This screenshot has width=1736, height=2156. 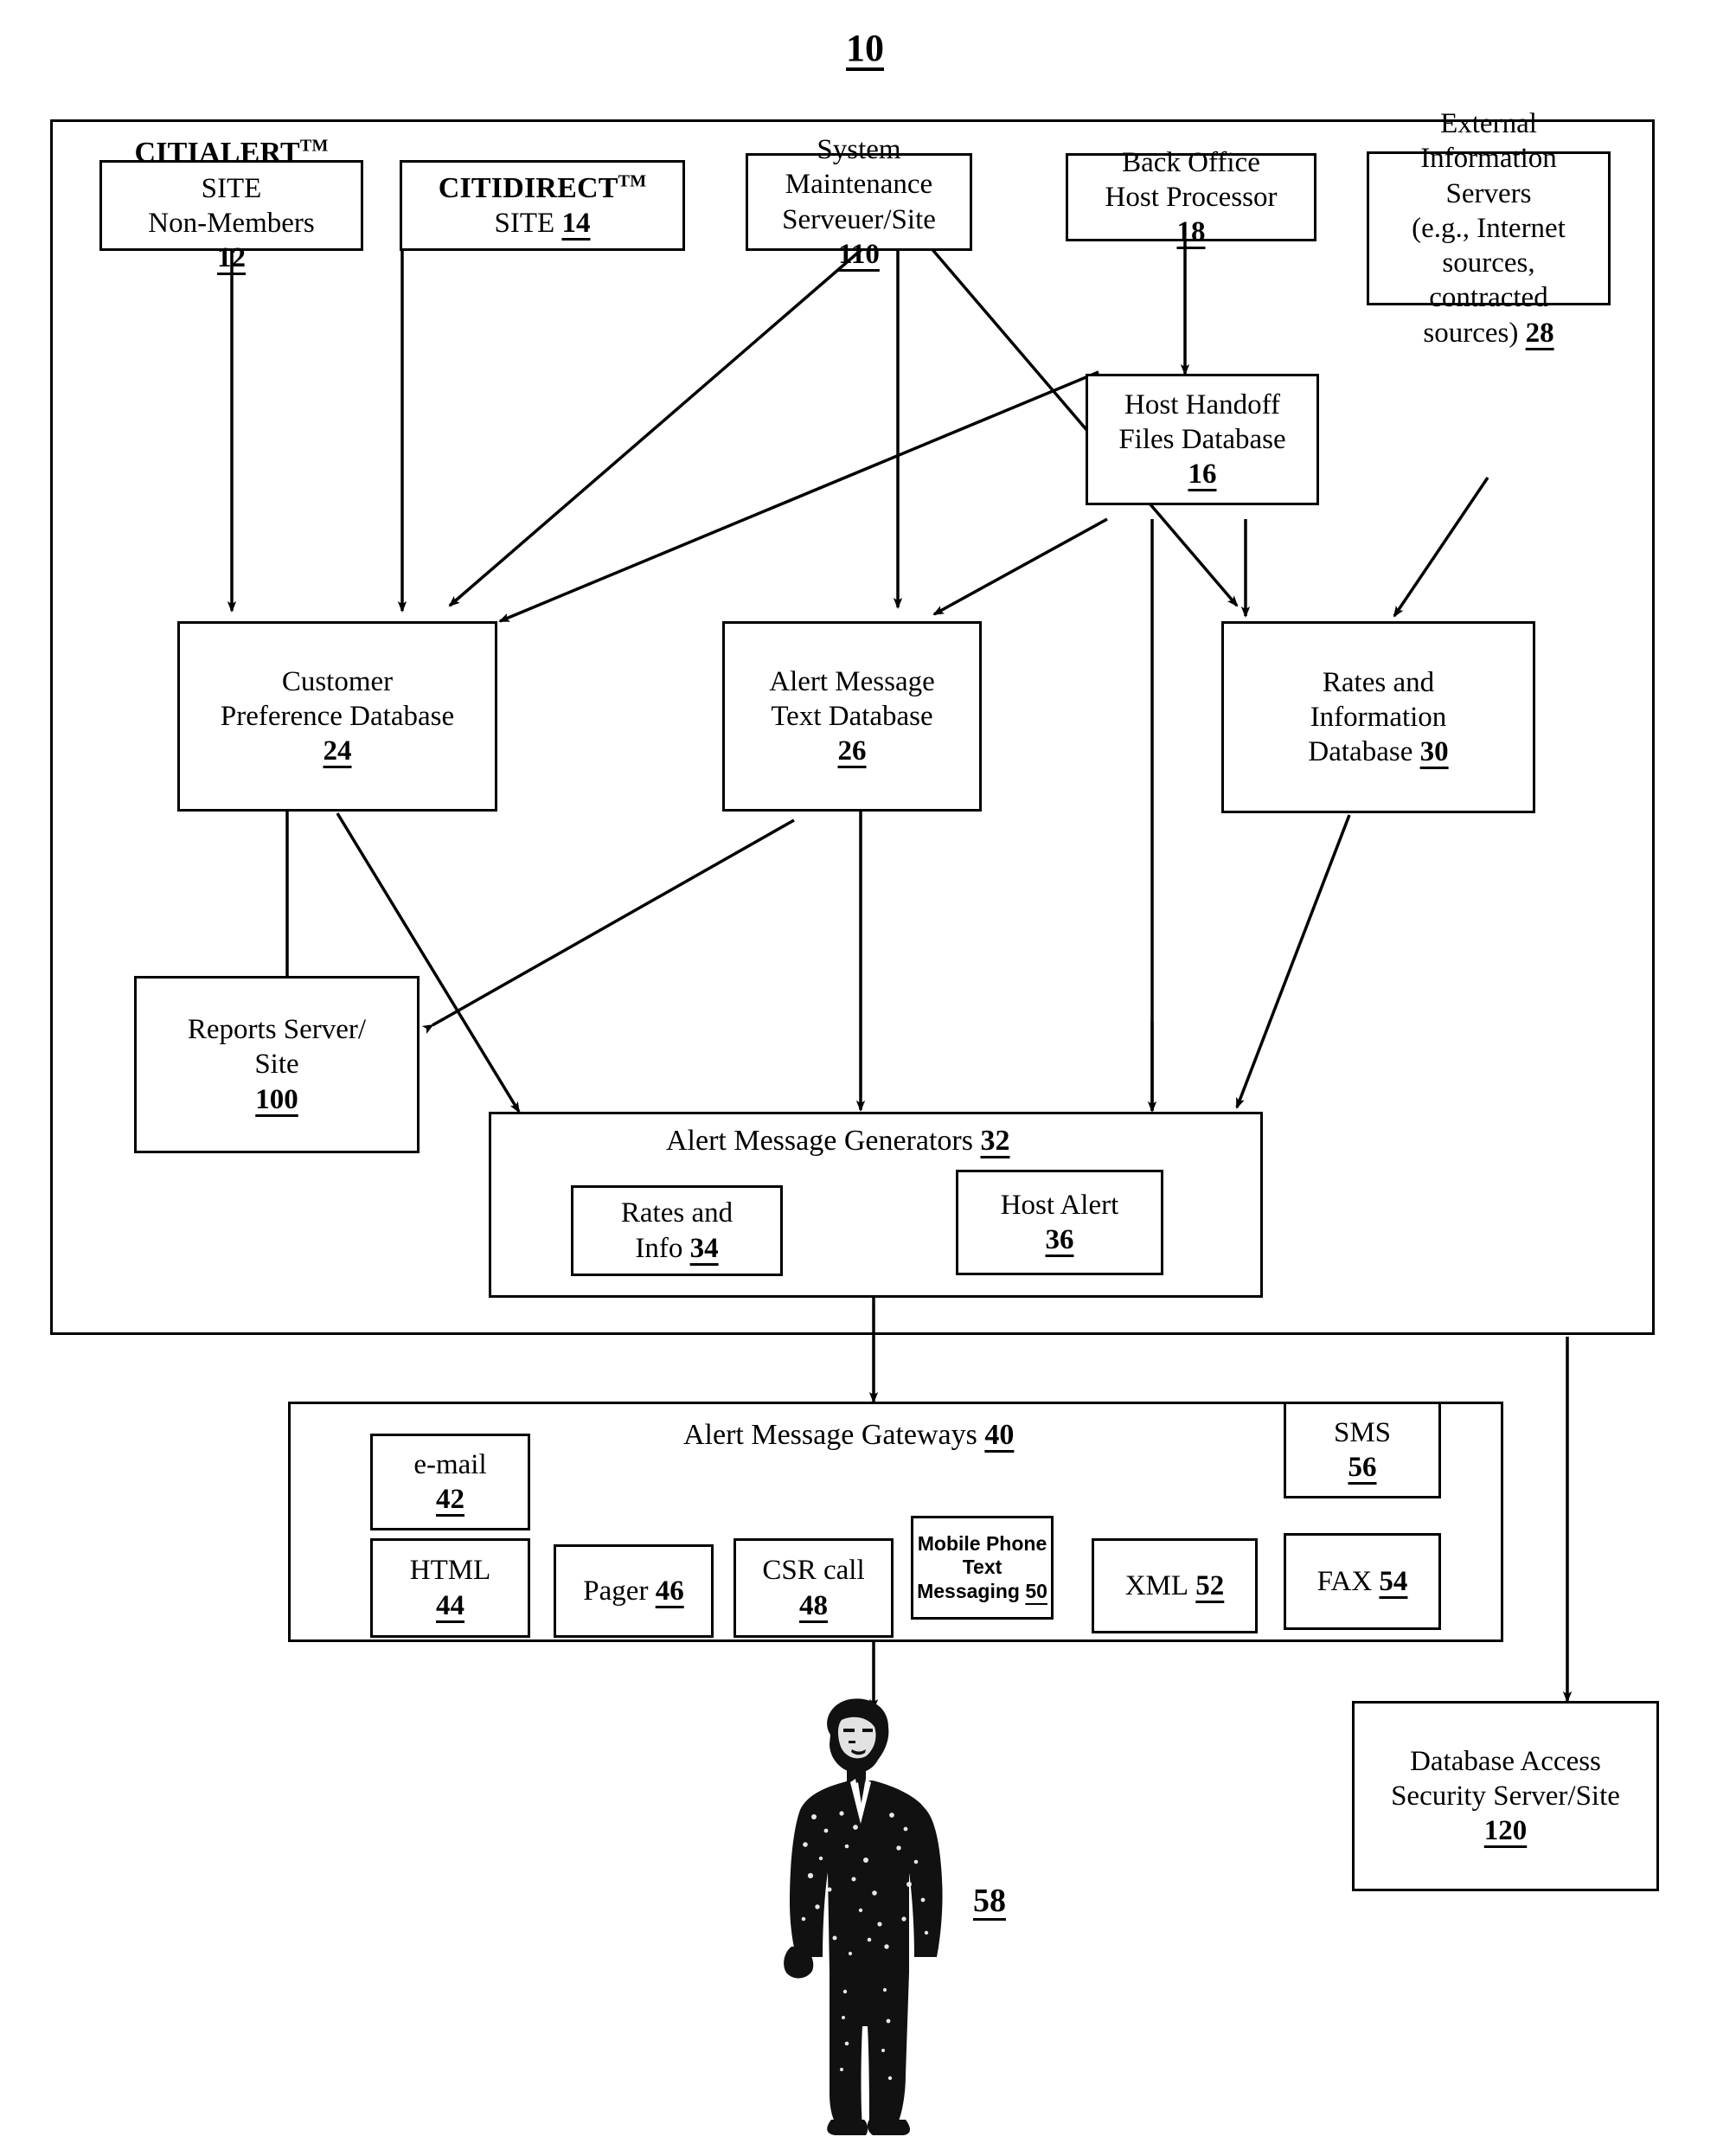 I want to click on backoffice-line1: Back Office, so click(x=1191, y=162).